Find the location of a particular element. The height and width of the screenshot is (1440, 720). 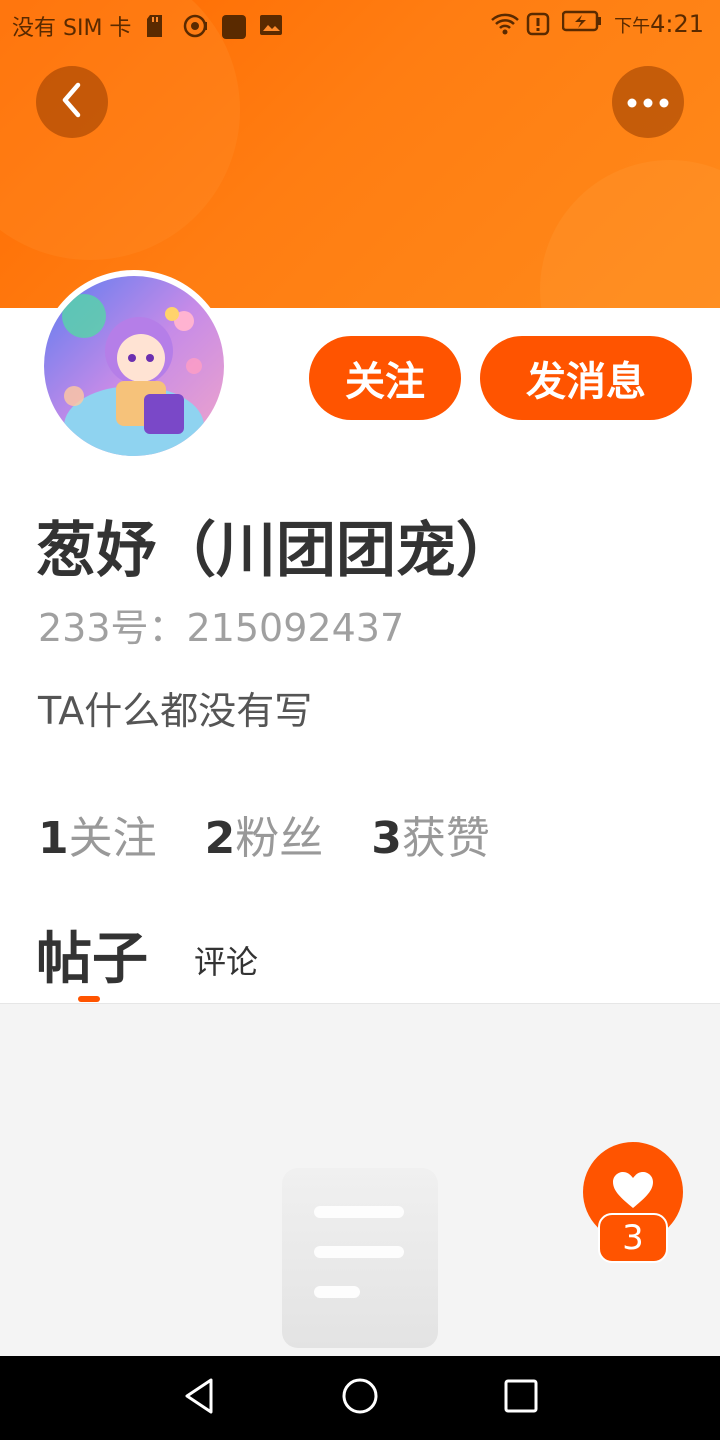

stat-number: 1 is located at coordinates (53, 838).